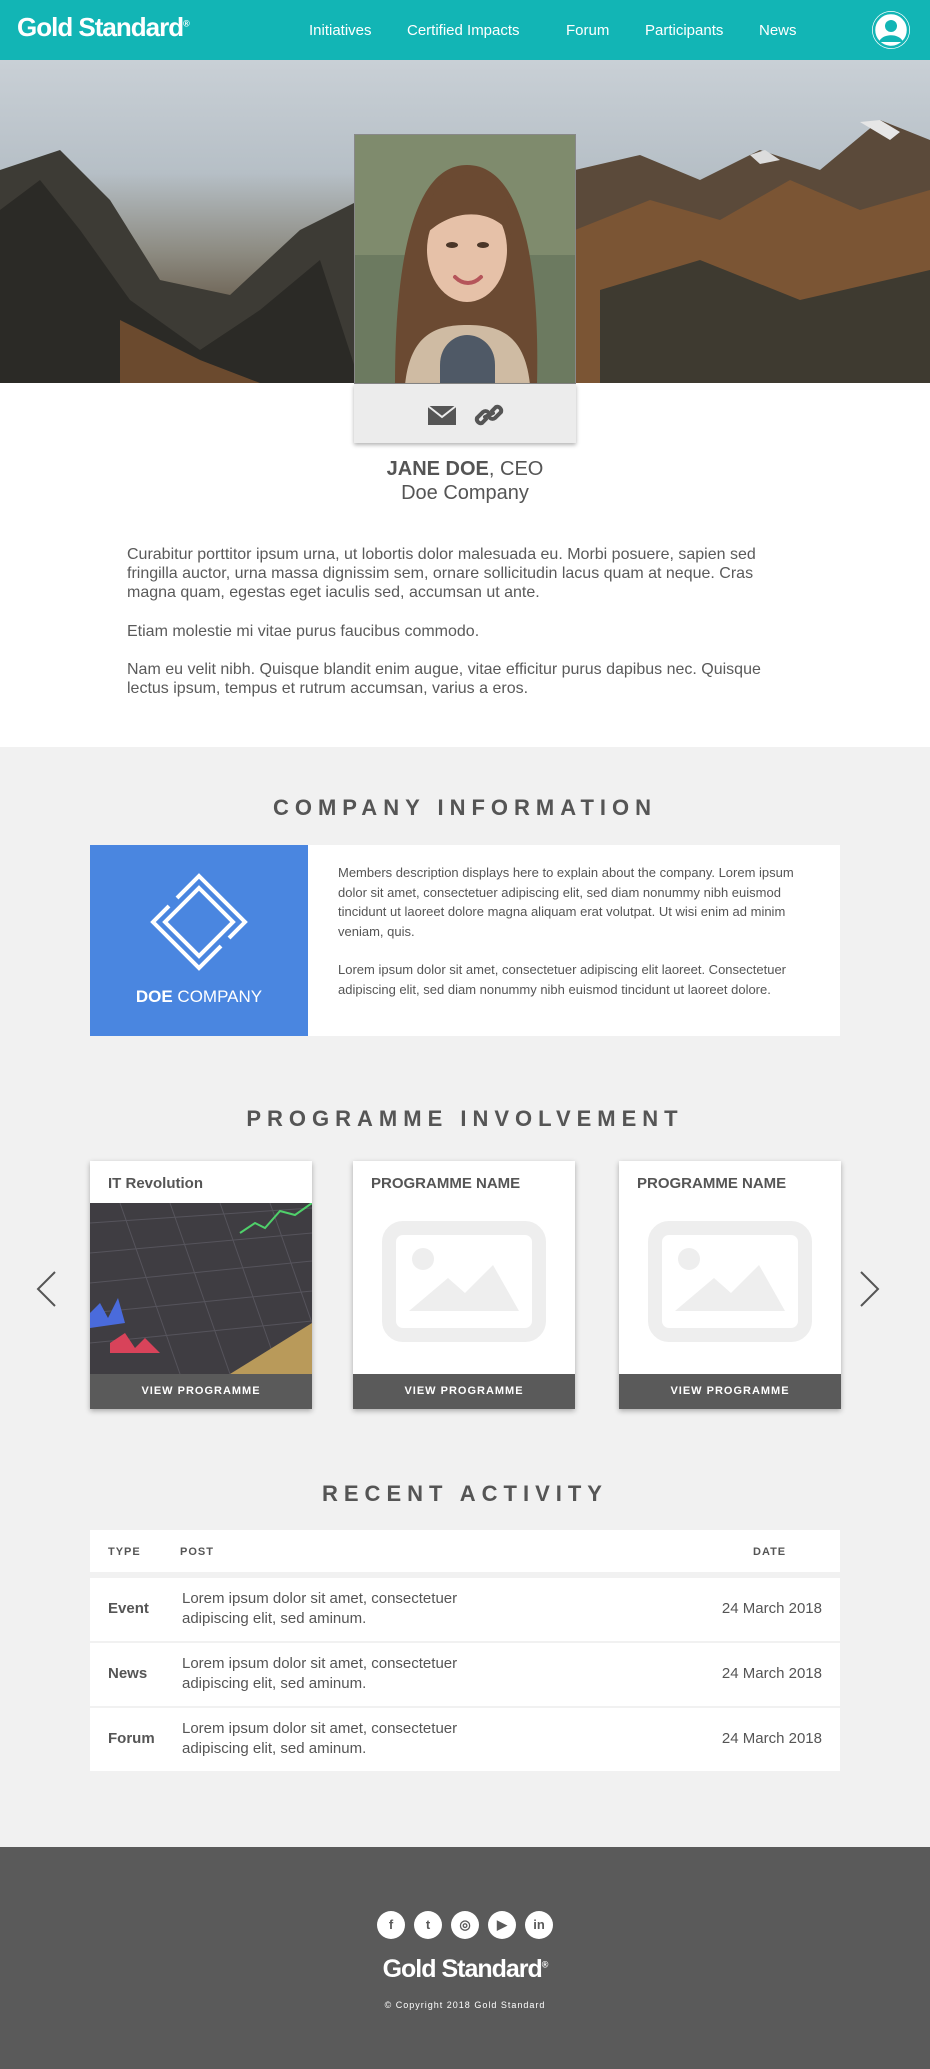 The height and width of the screenshot is (2069, 930). What do you see at coordinates (428, 1925) in the screenshot?
I see `twitter-icon: t` at bounding box center [428, 1925].